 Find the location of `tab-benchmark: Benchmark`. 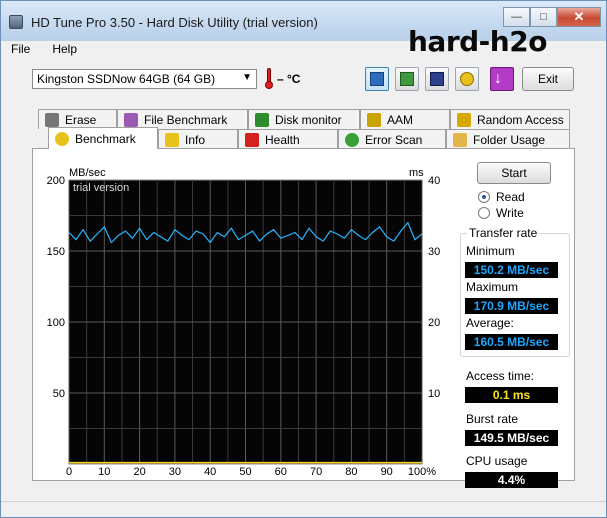

tab-benchmark: Benchmark is located at coordinates (103, 138).